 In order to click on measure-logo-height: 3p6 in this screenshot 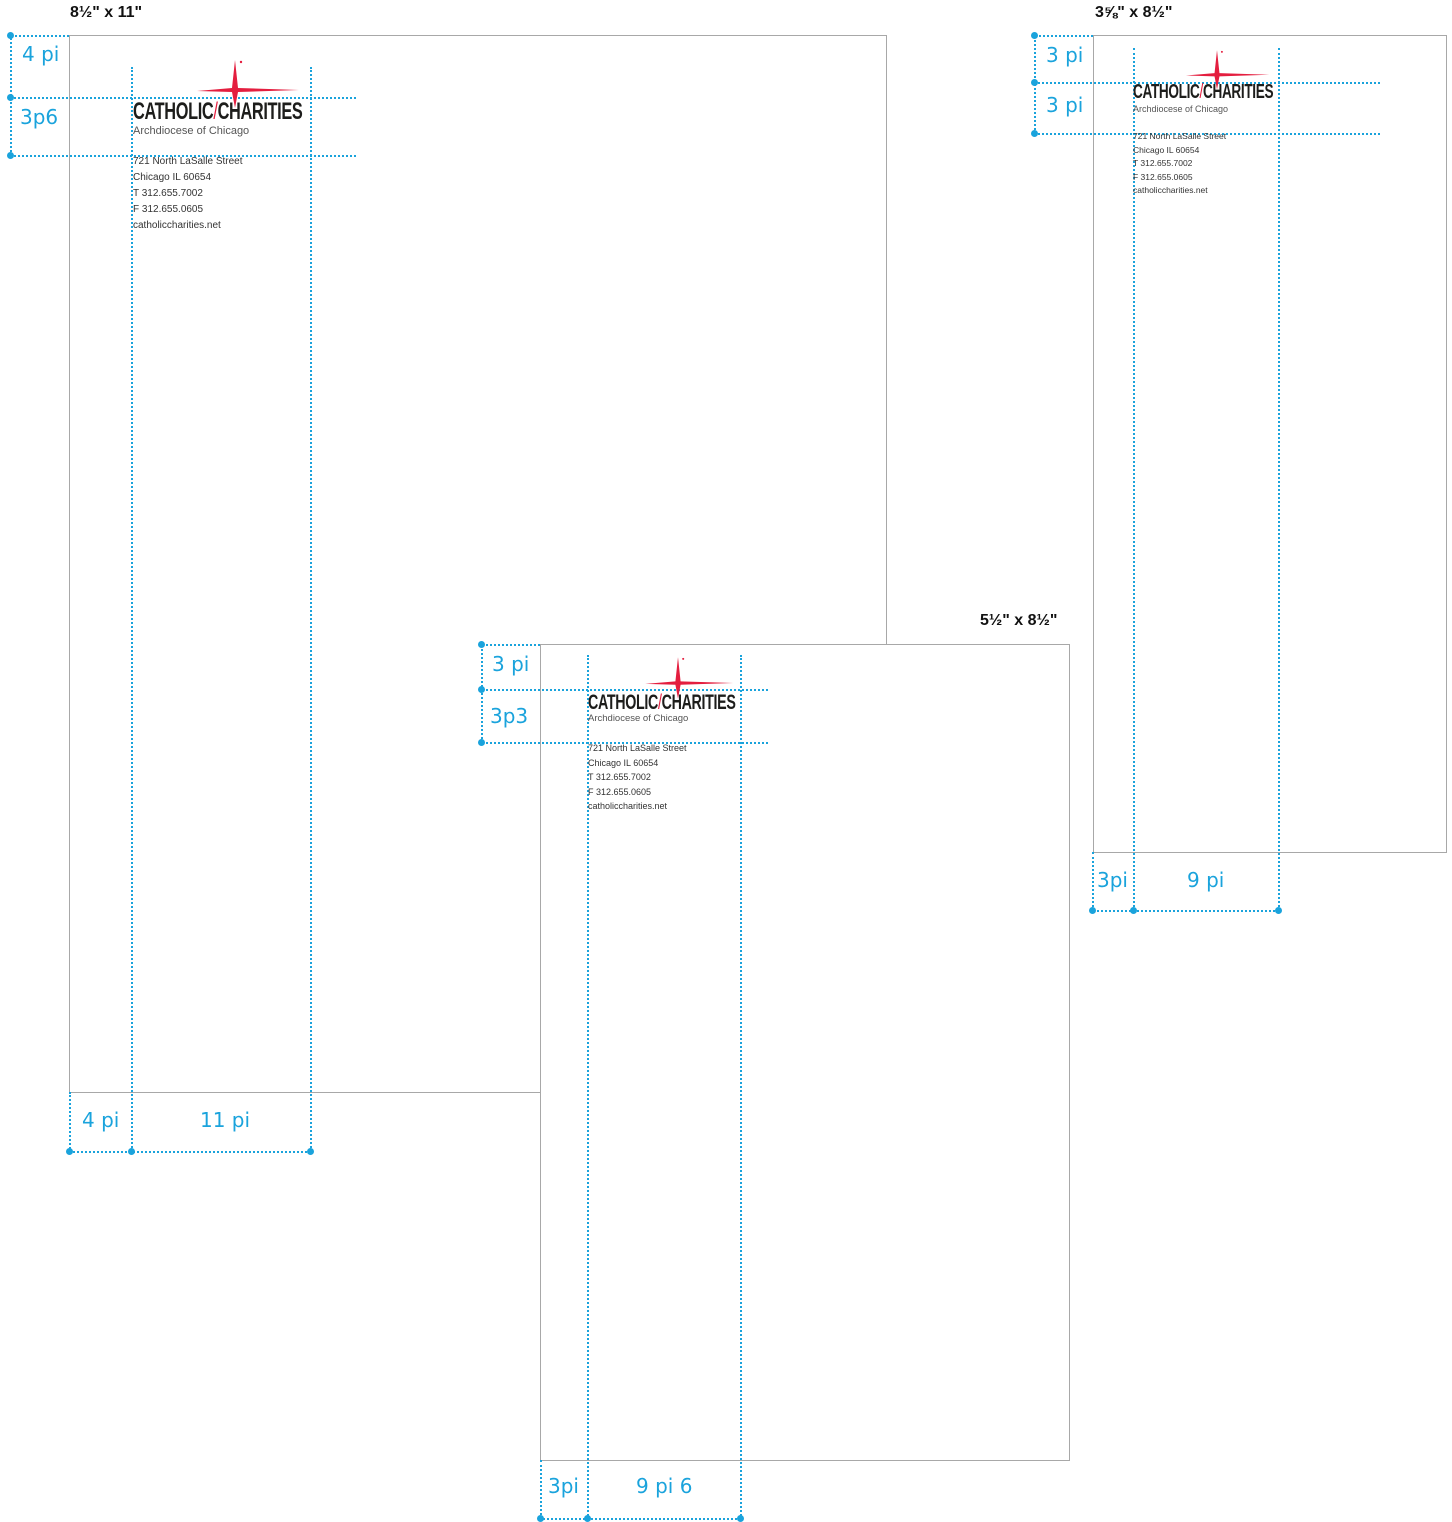, I will do `click(39, 117)`.